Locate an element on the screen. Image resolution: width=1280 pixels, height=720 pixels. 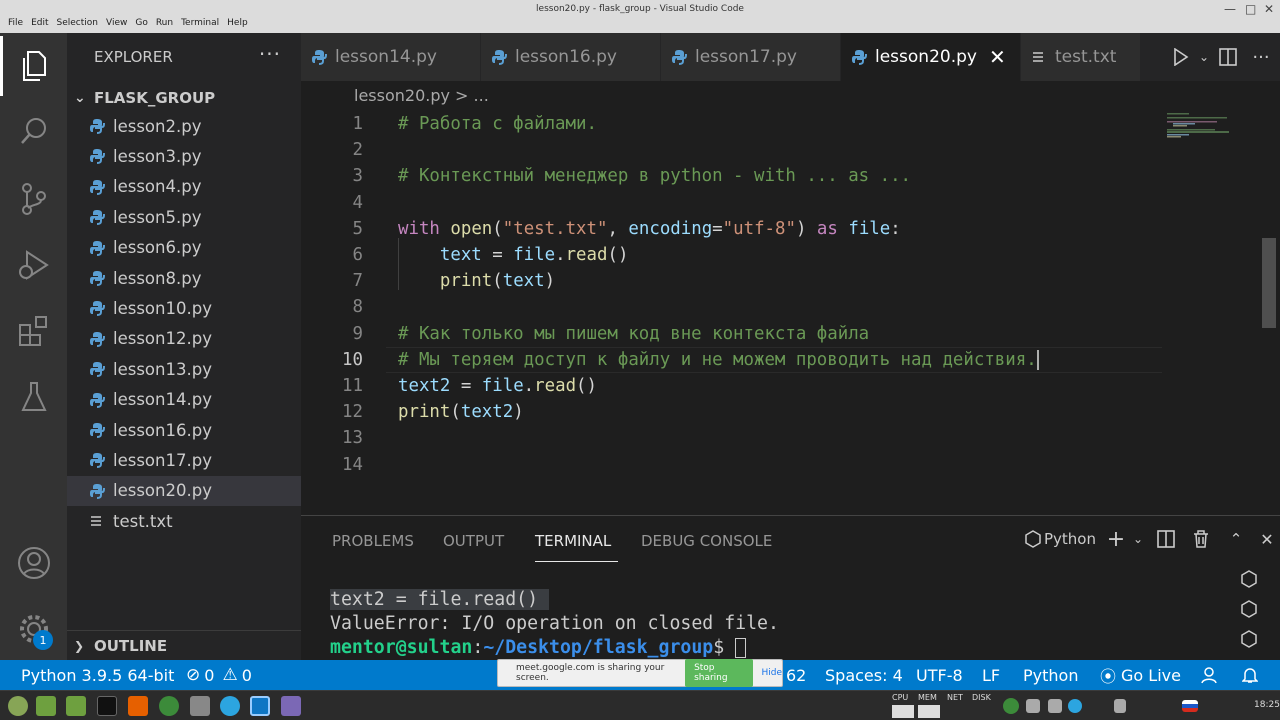
tray-camera-icon is located at coordinates (1033, 706).